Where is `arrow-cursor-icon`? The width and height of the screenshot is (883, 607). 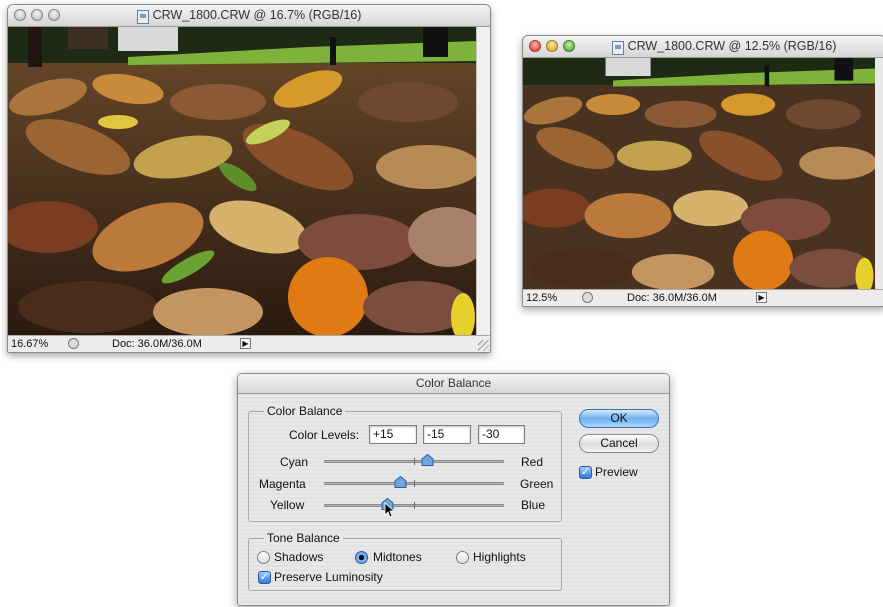 arrow-cursor-icon is located at coordinates (389, 510).